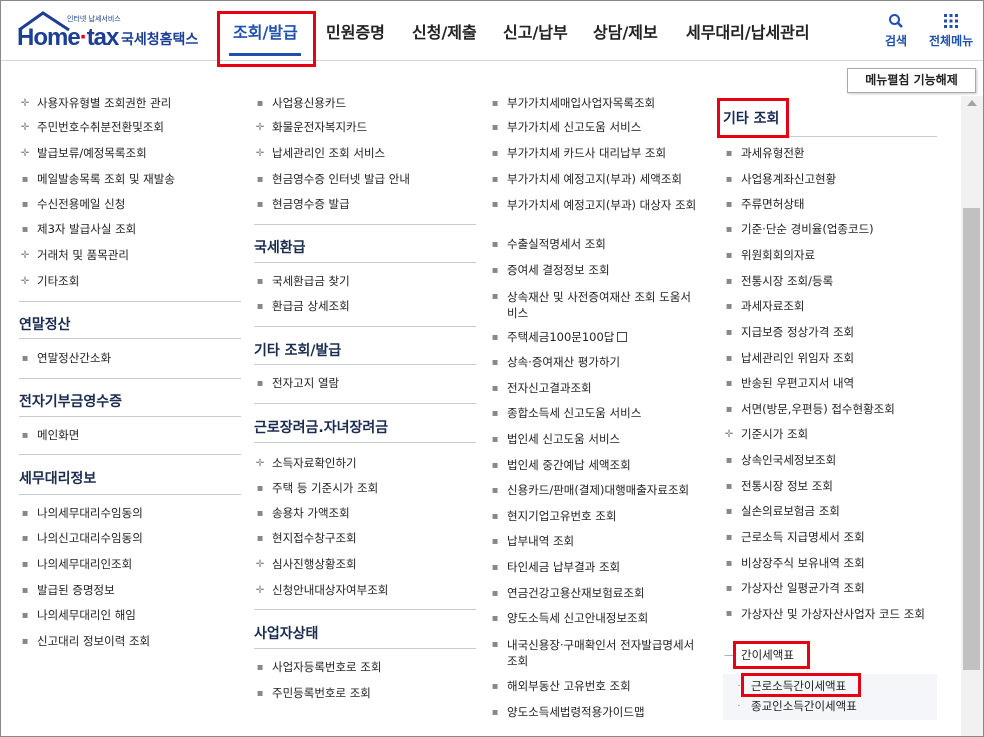 The width and height of the screenshot is (984, 737). Describe the element at coordinates (70, 401) in the screenshot. I see `section-title: 전자기부금영수증` at that location.